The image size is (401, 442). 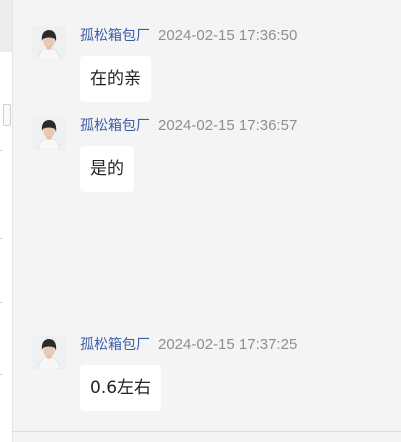 I want to click on message-bubble: 在的亲, so click(x=115, y=79).